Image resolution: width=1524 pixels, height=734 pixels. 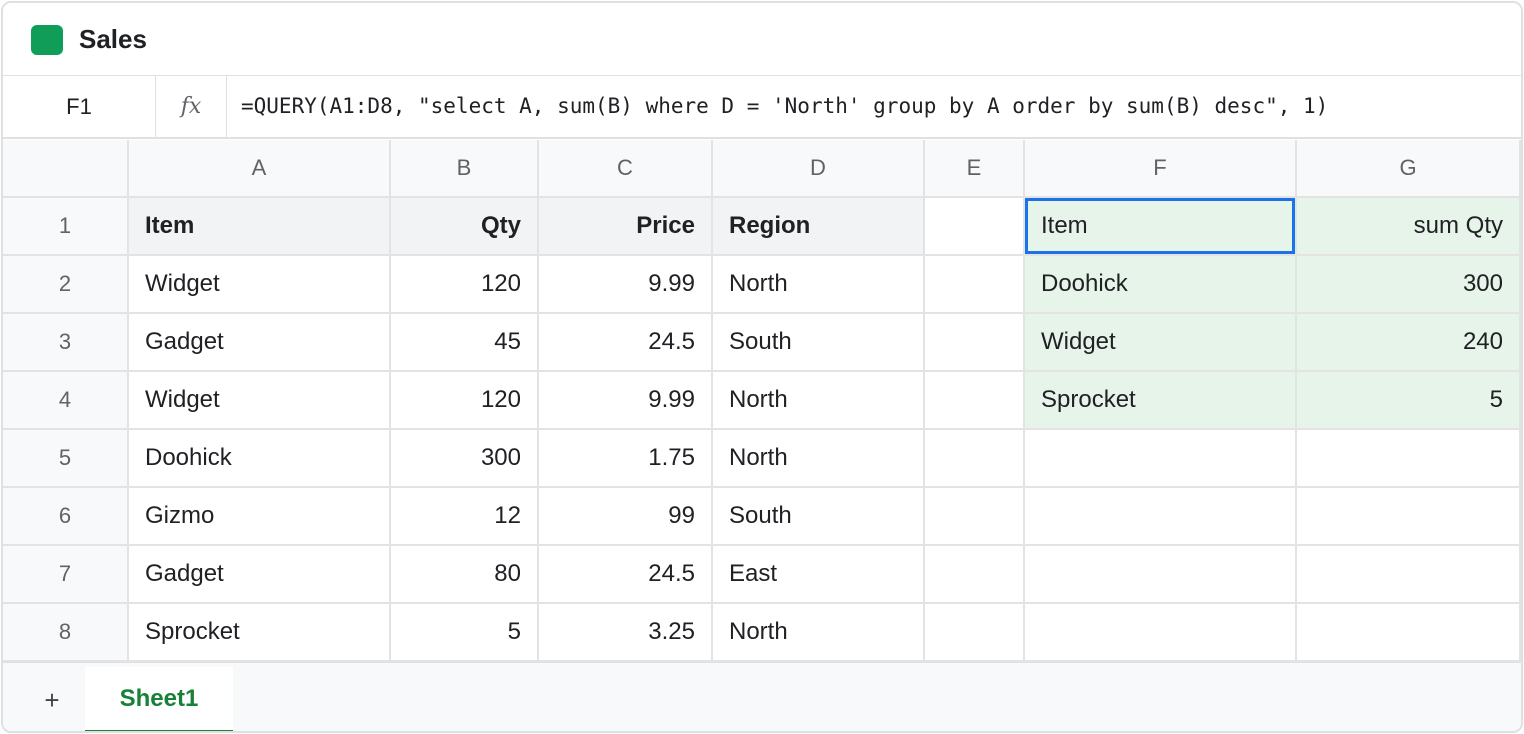 What do you see at coordinates (819, 517) in the screenshot?
I see `cell-d6: South` at bounding box center [819, 517].